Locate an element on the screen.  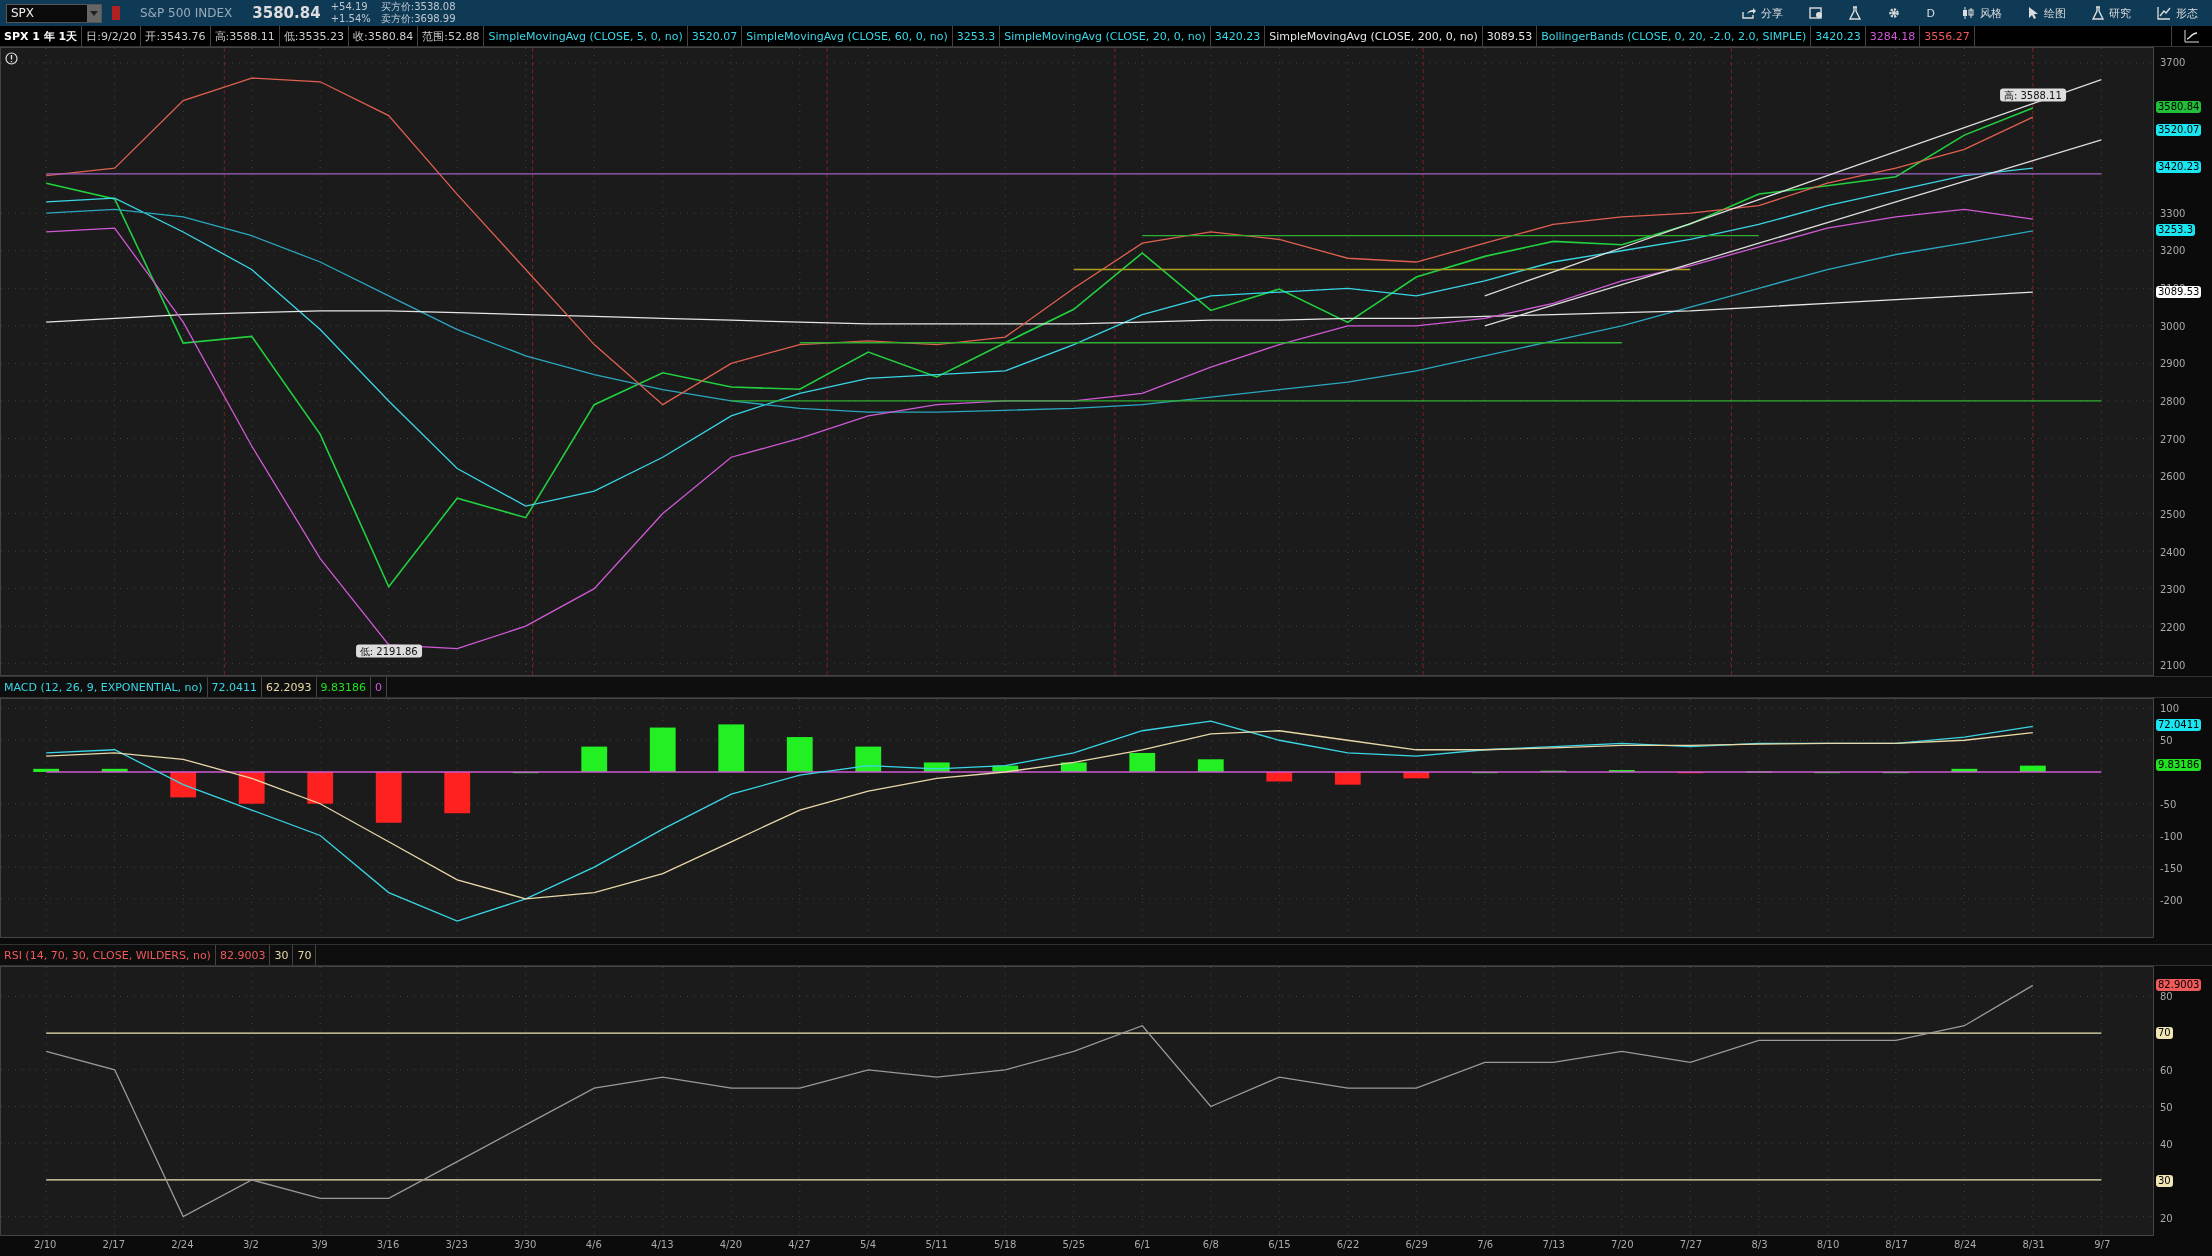
axis-label: 4/27 is located at coordinates (799, 1244).